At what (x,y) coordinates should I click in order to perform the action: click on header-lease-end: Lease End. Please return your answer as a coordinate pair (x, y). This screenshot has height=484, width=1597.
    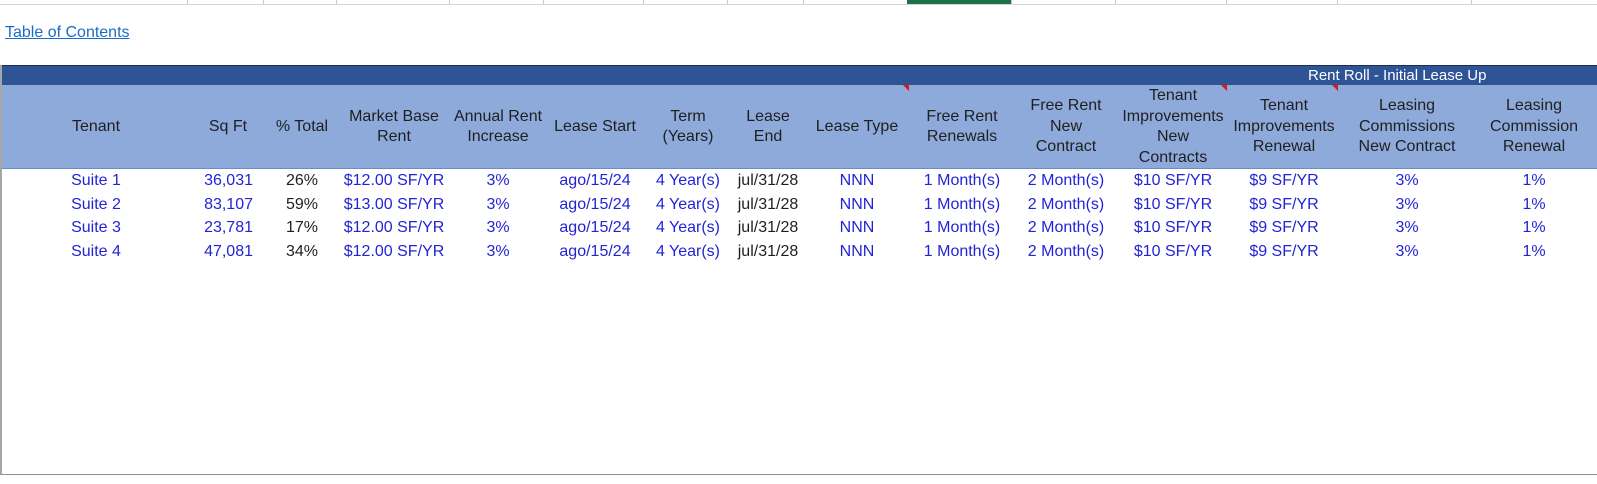
    Looking at the image, I should click on (768, 126).